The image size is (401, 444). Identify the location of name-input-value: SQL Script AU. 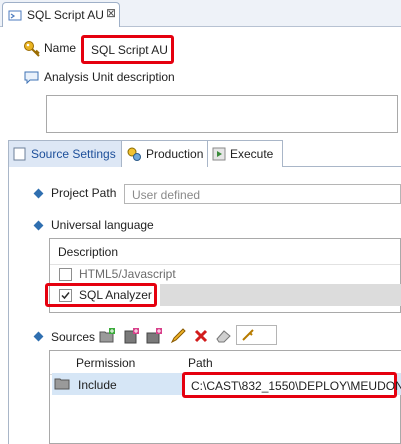
(129, 50).